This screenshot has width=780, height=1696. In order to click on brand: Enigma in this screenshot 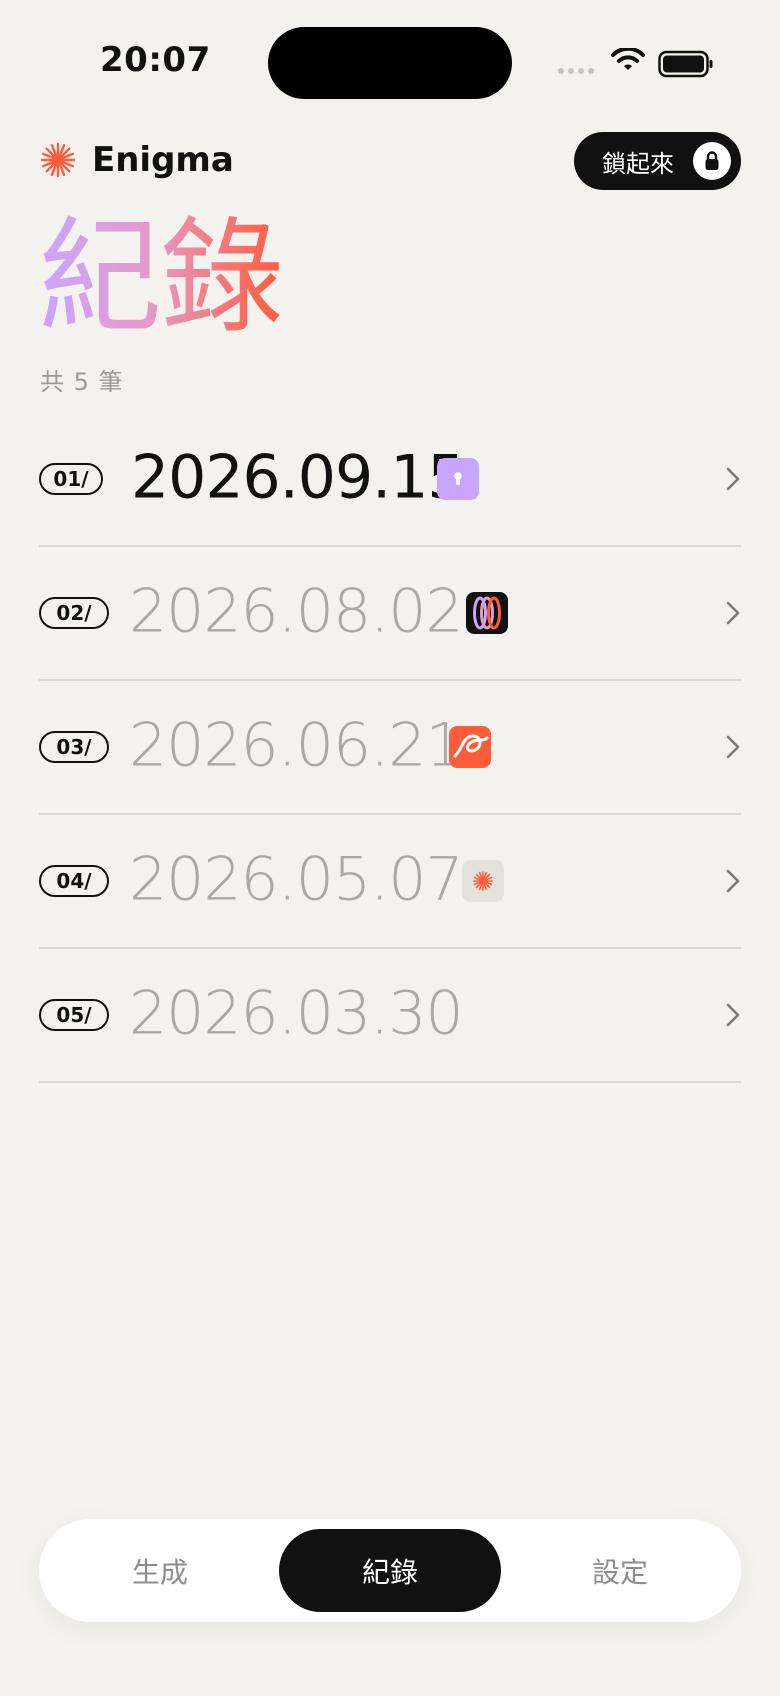, I will do `click(137, 160)`.